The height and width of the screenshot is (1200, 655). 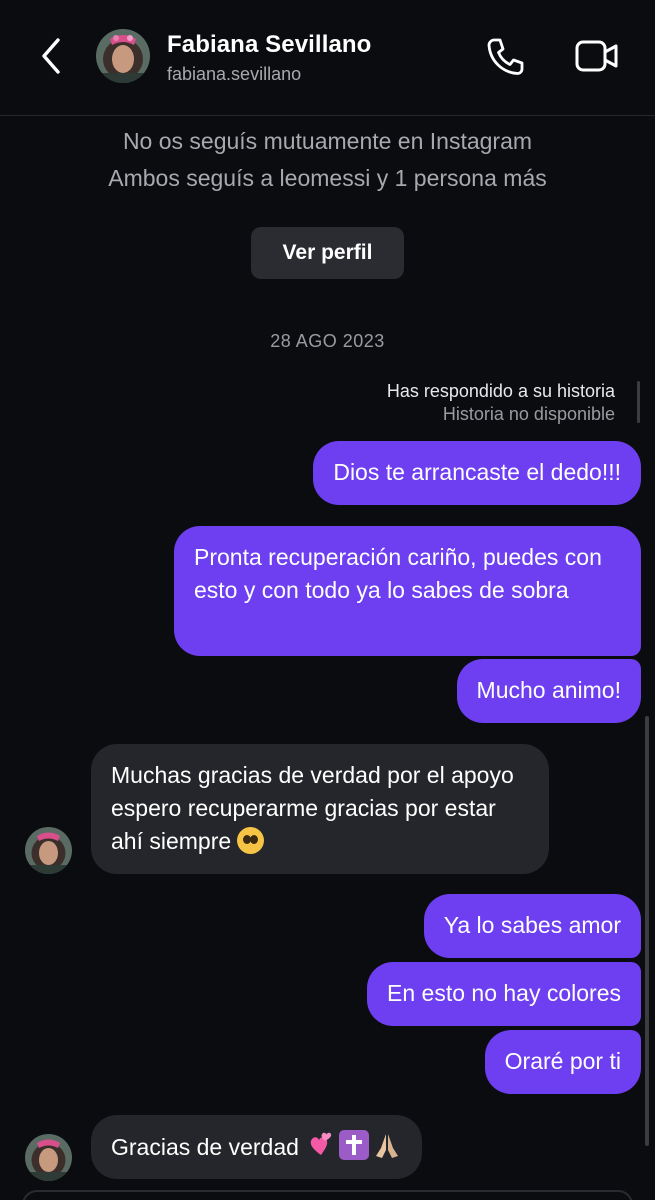 I want to click on message-text: Dios te arrancaste el dedo!!!, so click(x=477, y=472).